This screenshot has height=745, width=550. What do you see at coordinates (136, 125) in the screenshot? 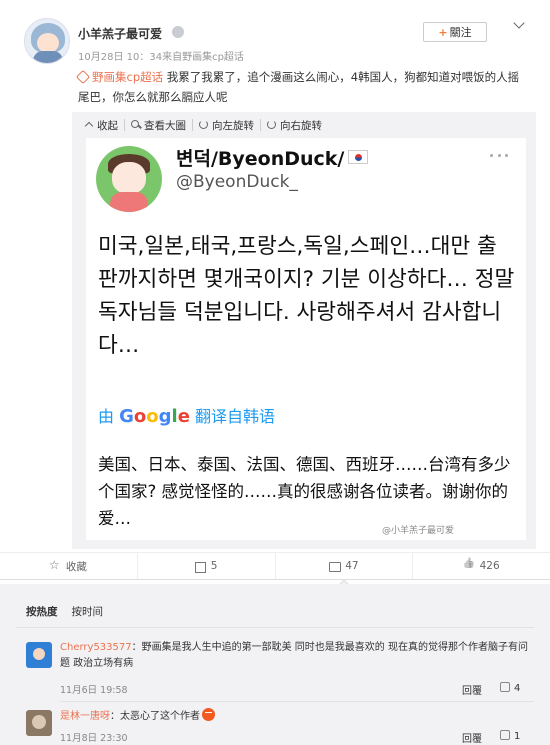
I see `zoom-icon` at bounding box center [136, 125].